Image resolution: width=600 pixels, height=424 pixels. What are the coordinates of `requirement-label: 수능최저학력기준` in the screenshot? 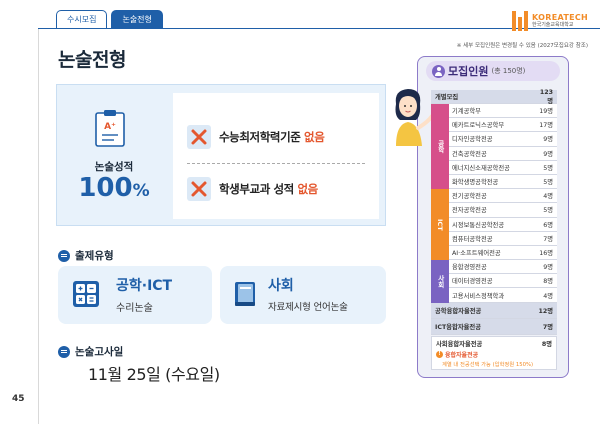 It's located at (262, 137).